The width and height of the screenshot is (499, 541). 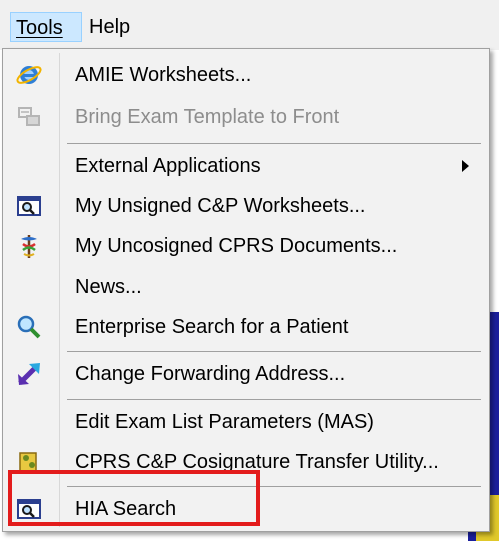 What do you see at coordinates (212, 327) in the screenshot?
I see `menu-item-label: Enterprise Search for a Patient` at bounding box center [212, 327].